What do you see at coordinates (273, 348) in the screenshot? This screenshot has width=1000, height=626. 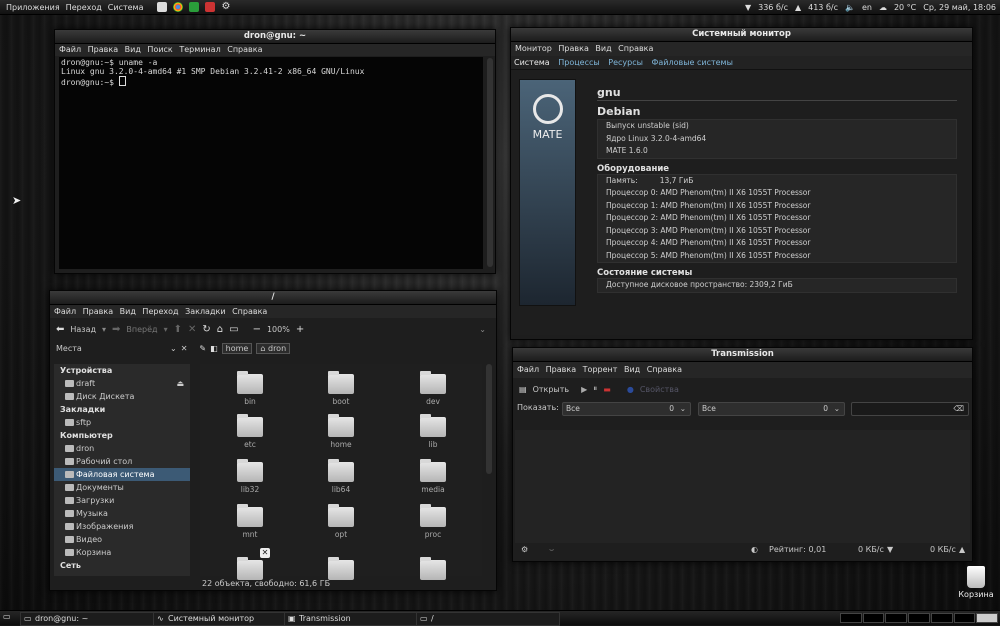 I see `crumb-dron: ⌂ dron` at bounding box center [273, 348].